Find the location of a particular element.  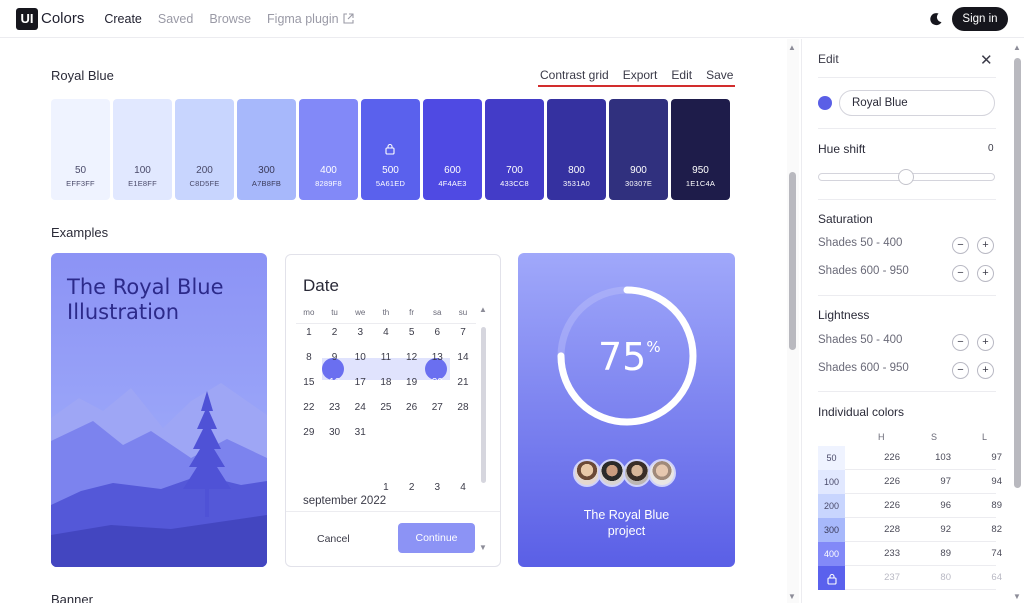

main-scrollbar-thumb is located at coordinates (792, 261).